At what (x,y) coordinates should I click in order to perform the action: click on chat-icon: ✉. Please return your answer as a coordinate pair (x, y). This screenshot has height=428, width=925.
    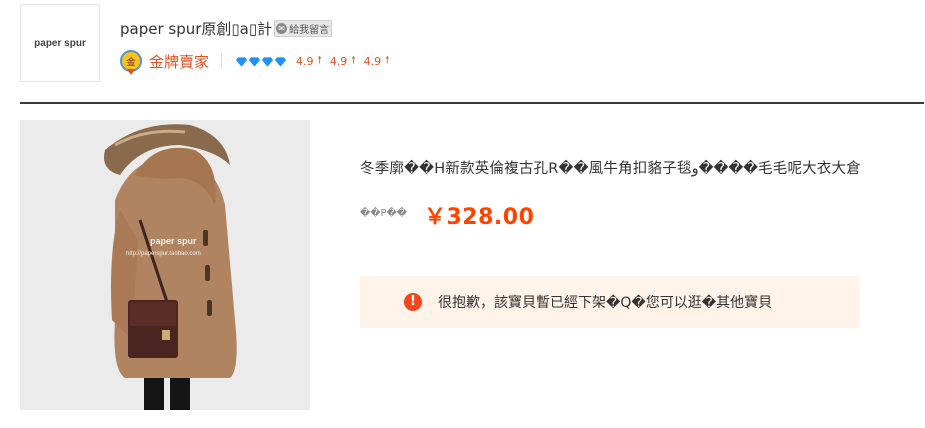
    Looking at the image, I should click on (282, 28).